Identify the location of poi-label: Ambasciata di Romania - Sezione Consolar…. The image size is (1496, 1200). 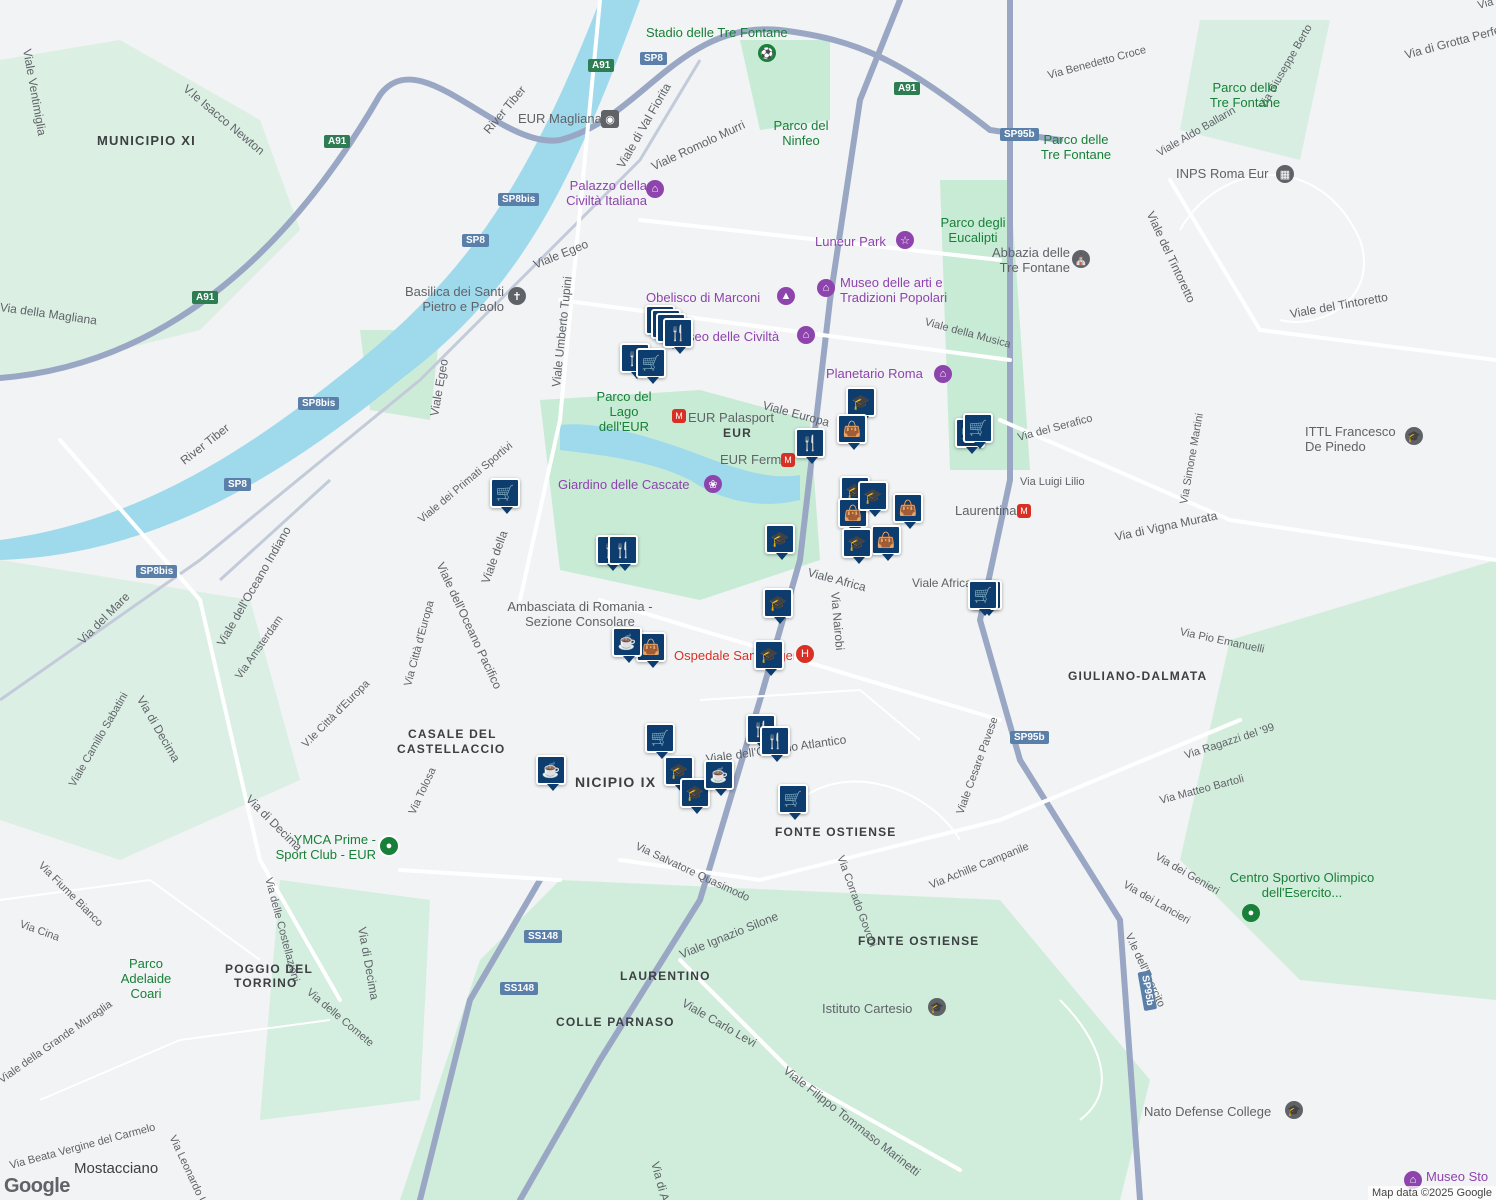
(580, 614).